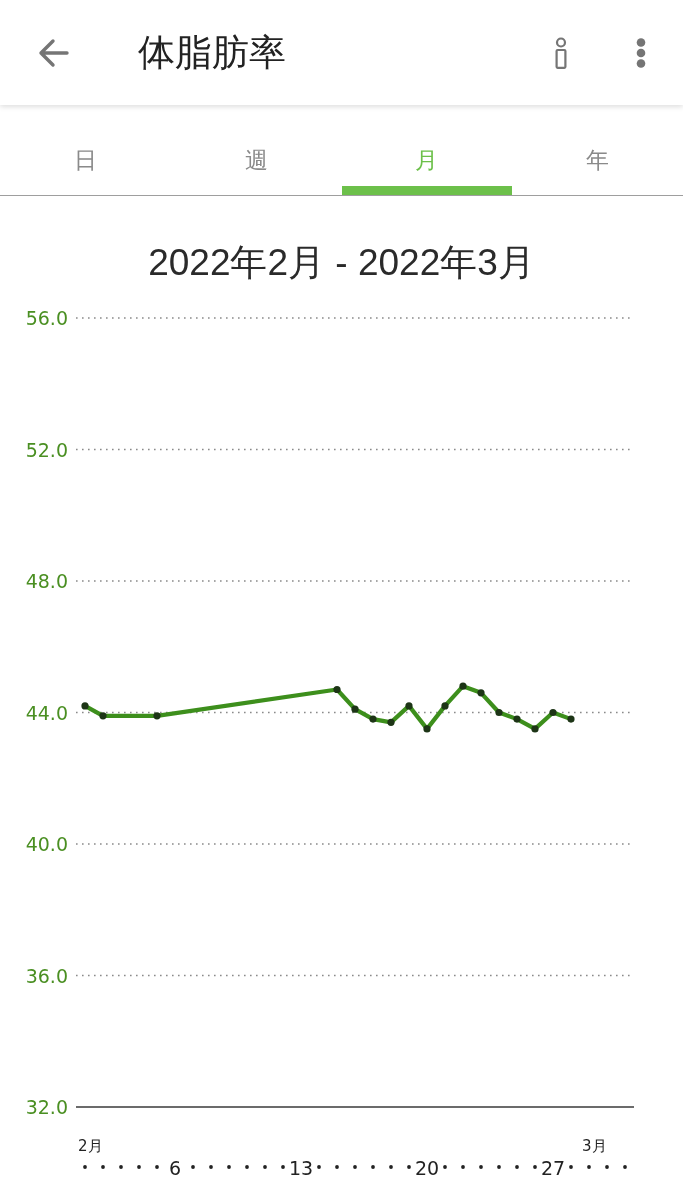  What do you see at coordinates (341, 262) in the screenshot?
I see `period-title: 2022年2月 - 2022年3月` at bounding box center [341, 262].